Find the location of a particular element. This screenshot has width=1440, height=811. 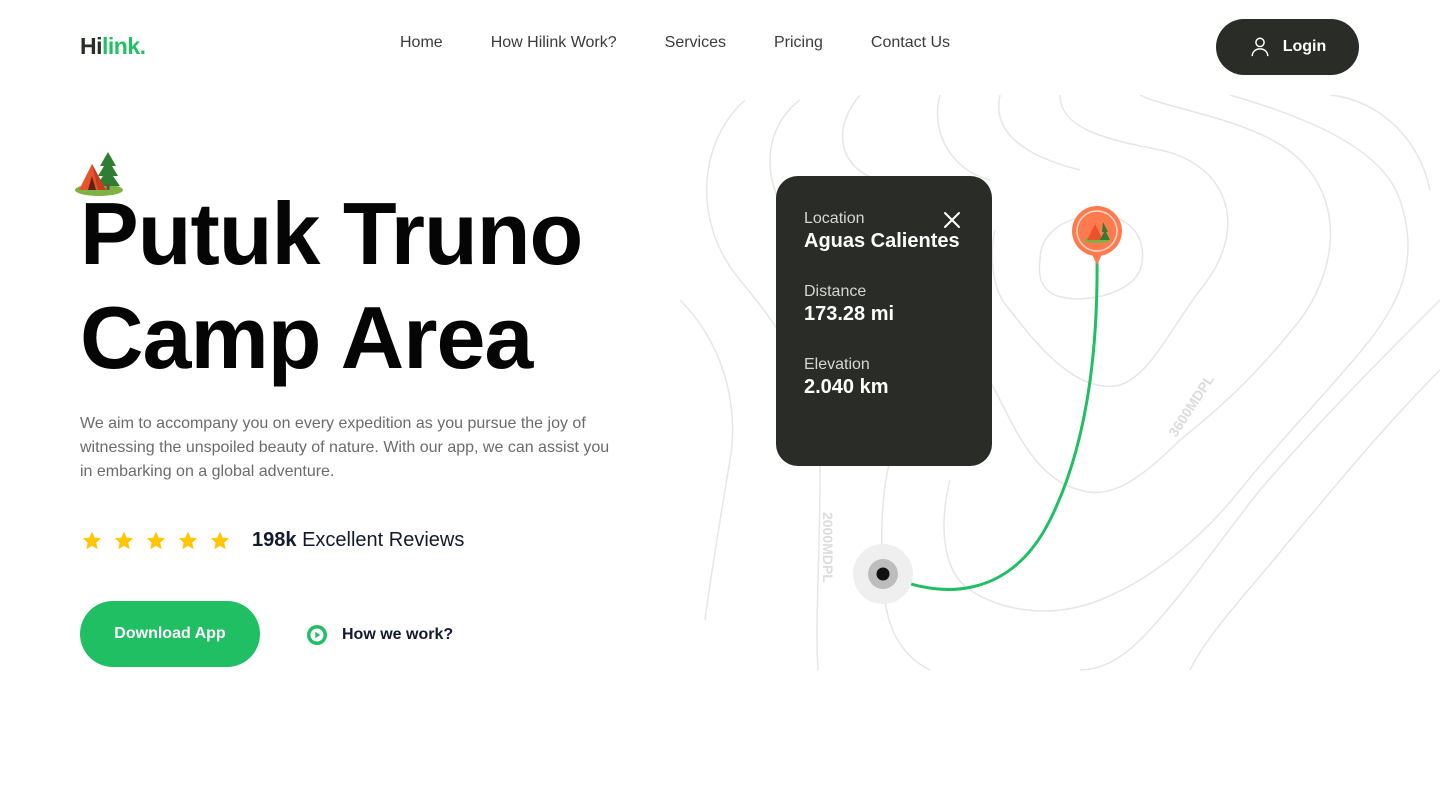

hero-heading: Putuk Truno Camp Area is located at coordinates (331, 286).